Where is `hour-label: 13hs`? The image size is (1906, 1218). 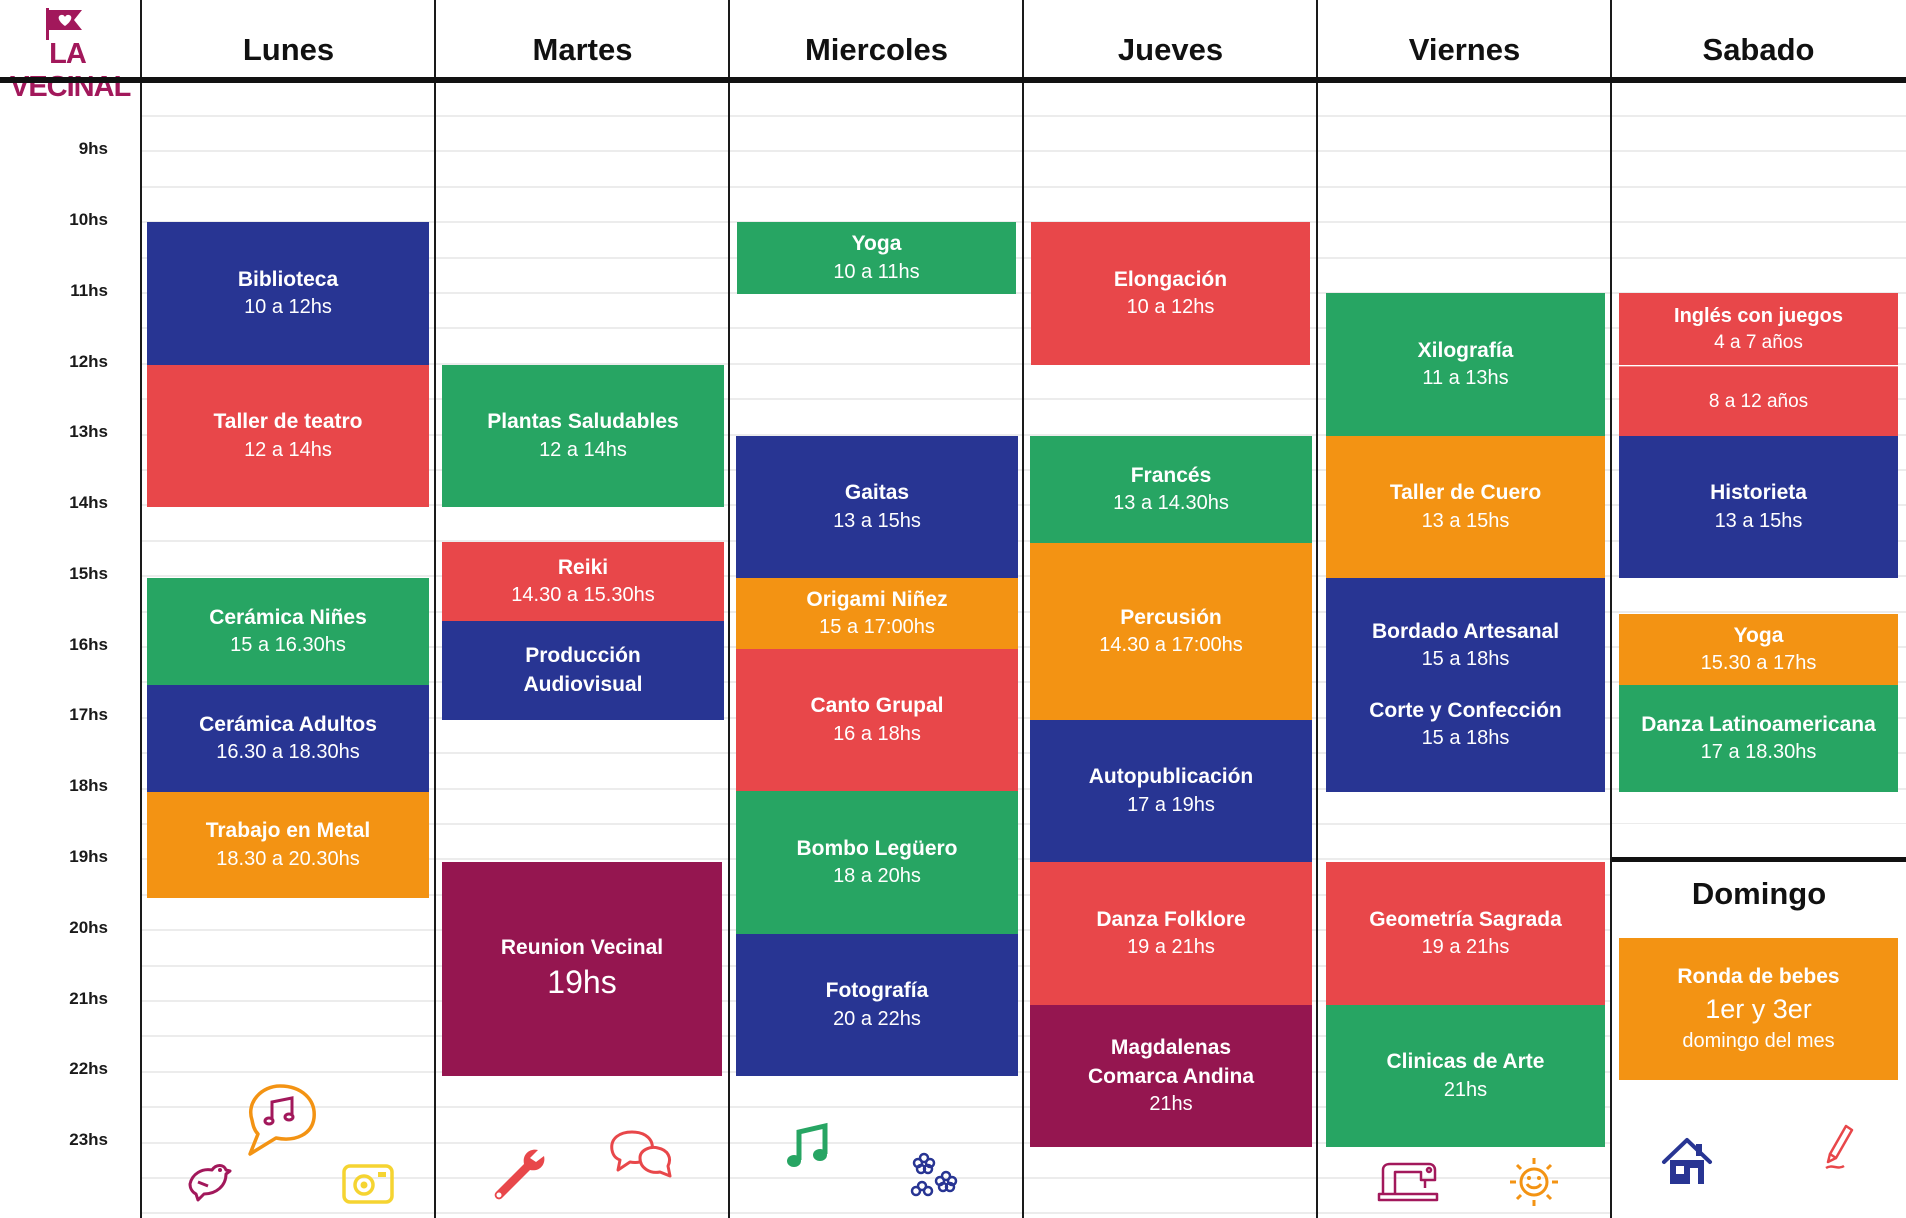
hour-label: 13hs is located at coordinates (88, 431).